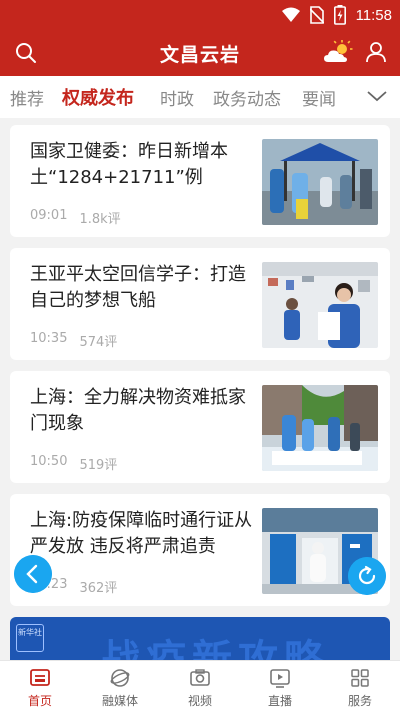 The image size is (400, 712). I want to click on weather-icon, so click(338, 53).